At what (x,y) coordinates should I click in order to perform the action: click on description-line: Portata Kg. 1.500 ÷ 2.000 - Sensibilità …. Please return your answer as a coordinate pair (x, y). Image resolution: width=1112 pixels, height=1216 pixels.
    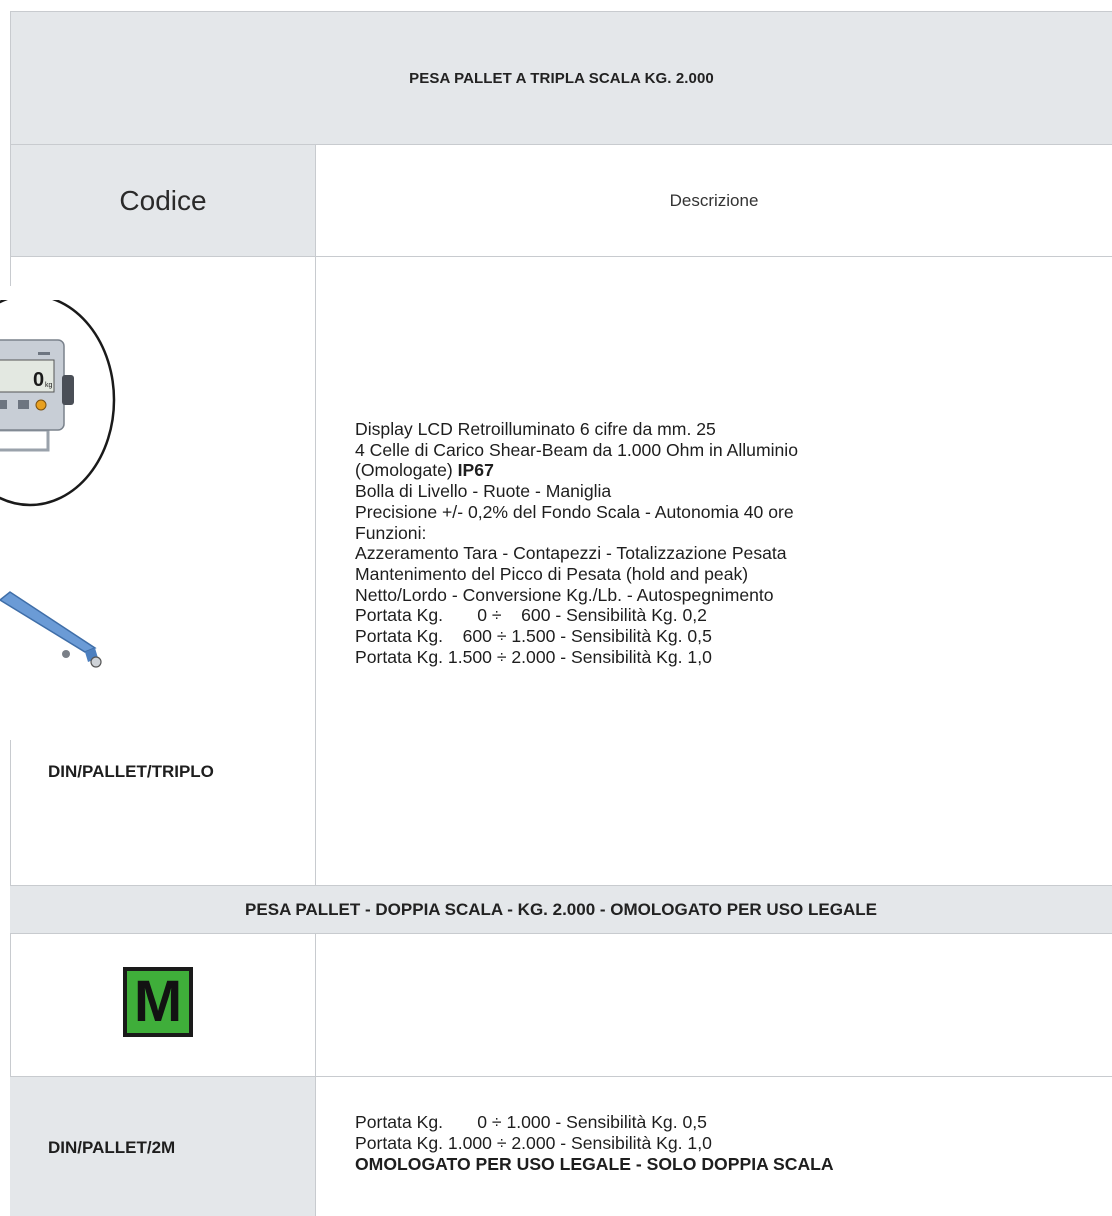
    Looking at the image, I should click on (533, 656).